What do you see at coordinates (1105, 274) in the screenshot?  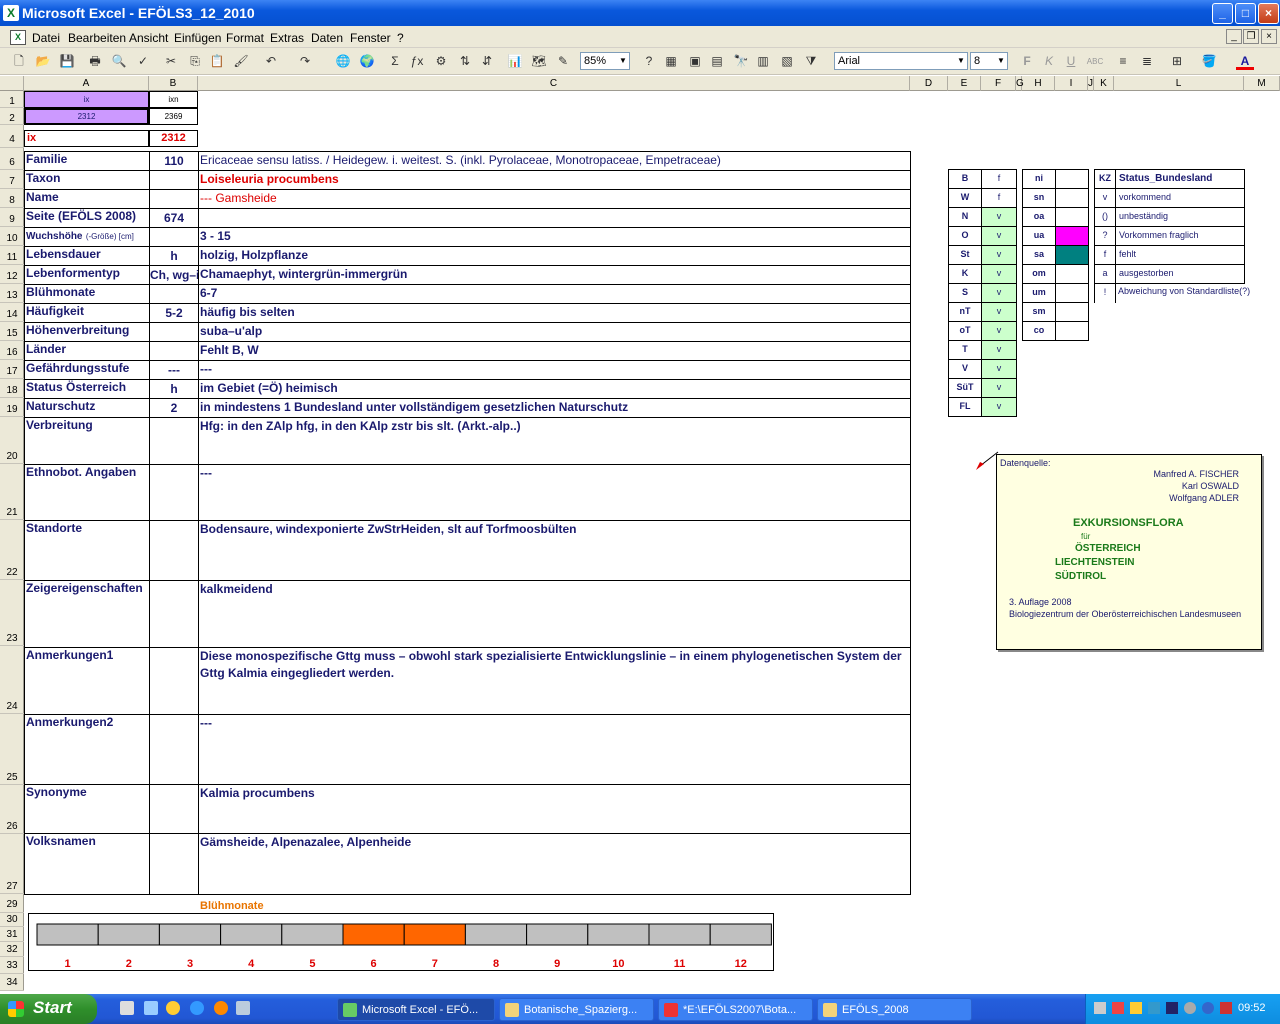 I see `kz-code: a` at bounding box center [1105, 274].